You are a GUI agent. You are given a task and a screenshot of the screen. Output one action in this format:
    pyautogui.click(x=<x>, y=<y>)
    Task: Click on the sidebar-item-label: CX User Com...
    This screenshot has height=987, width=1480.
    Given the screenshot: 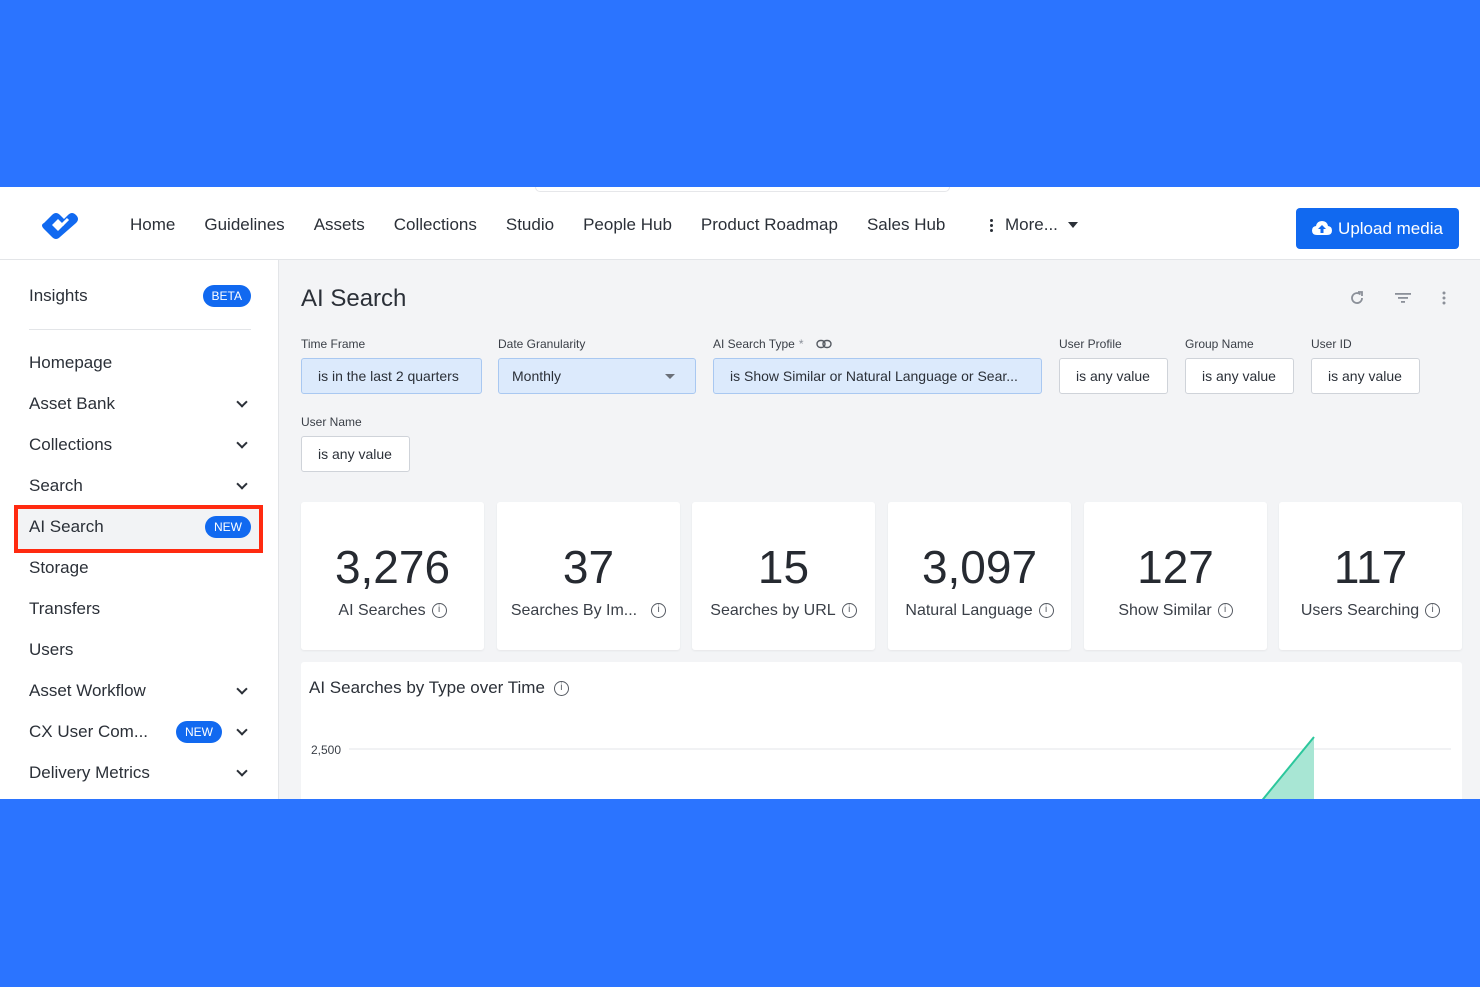 What is the action you would take?
    pyautogui.click(x=89, y=731)
    